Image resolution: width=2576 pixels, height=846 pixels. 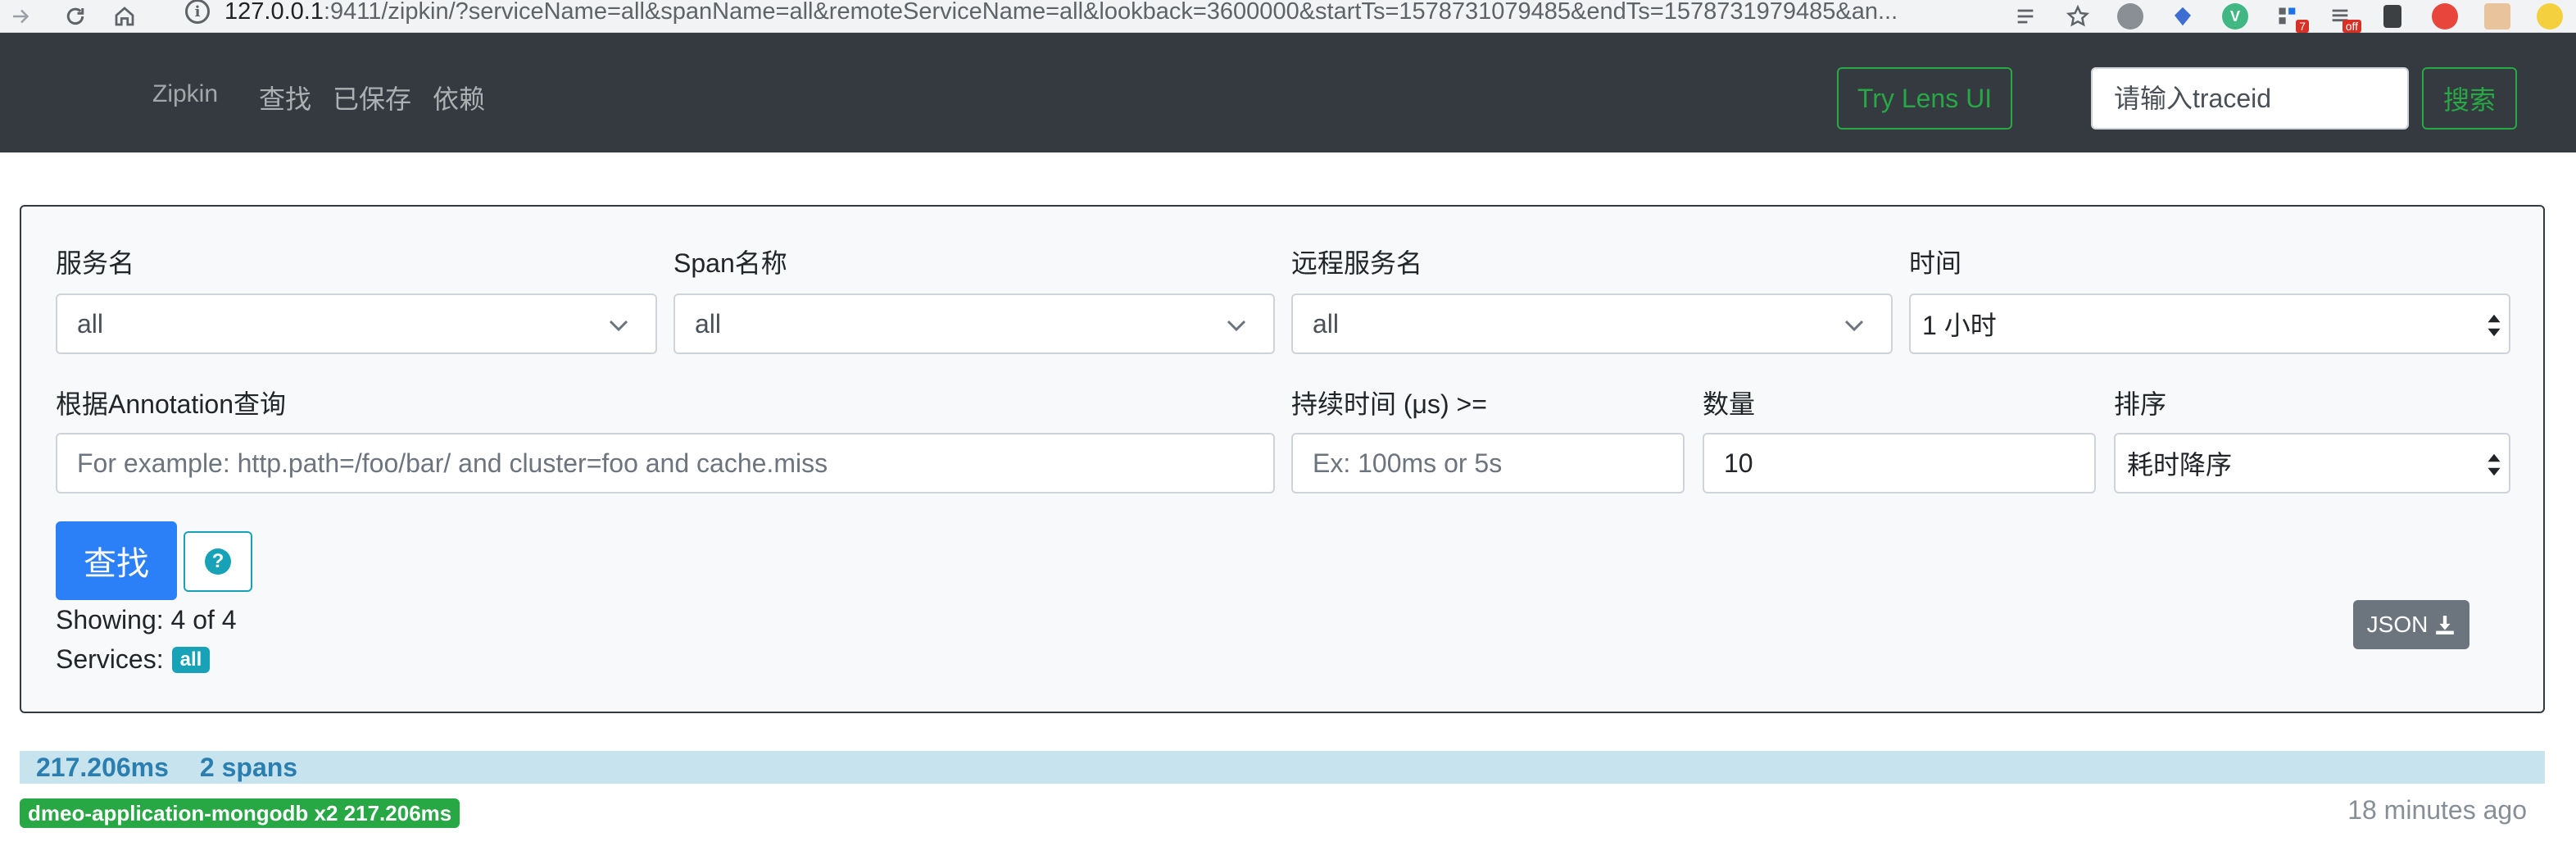 I want to click on nav-links: 查找 已保存 依赖, so click(x=372, y=97).